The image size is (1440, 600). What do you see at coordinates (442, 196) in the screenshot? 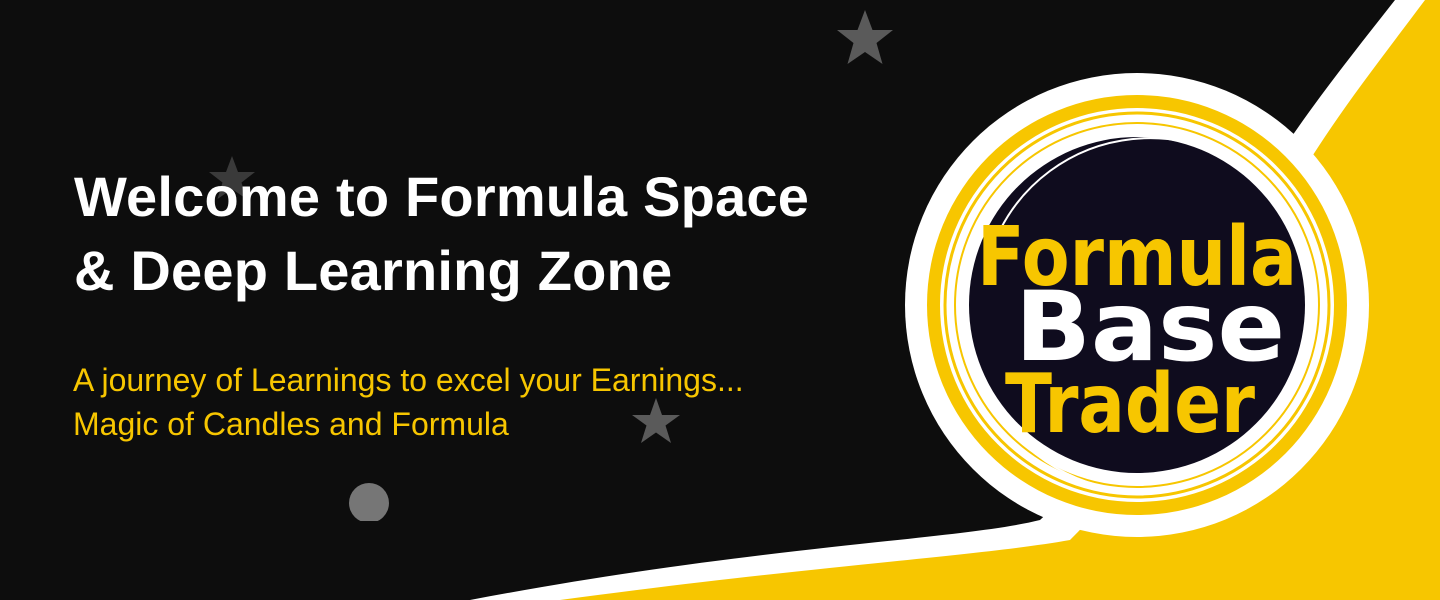
I see `headline-line-1: Welcome to Formula Space` at bounding box center [442, 196].